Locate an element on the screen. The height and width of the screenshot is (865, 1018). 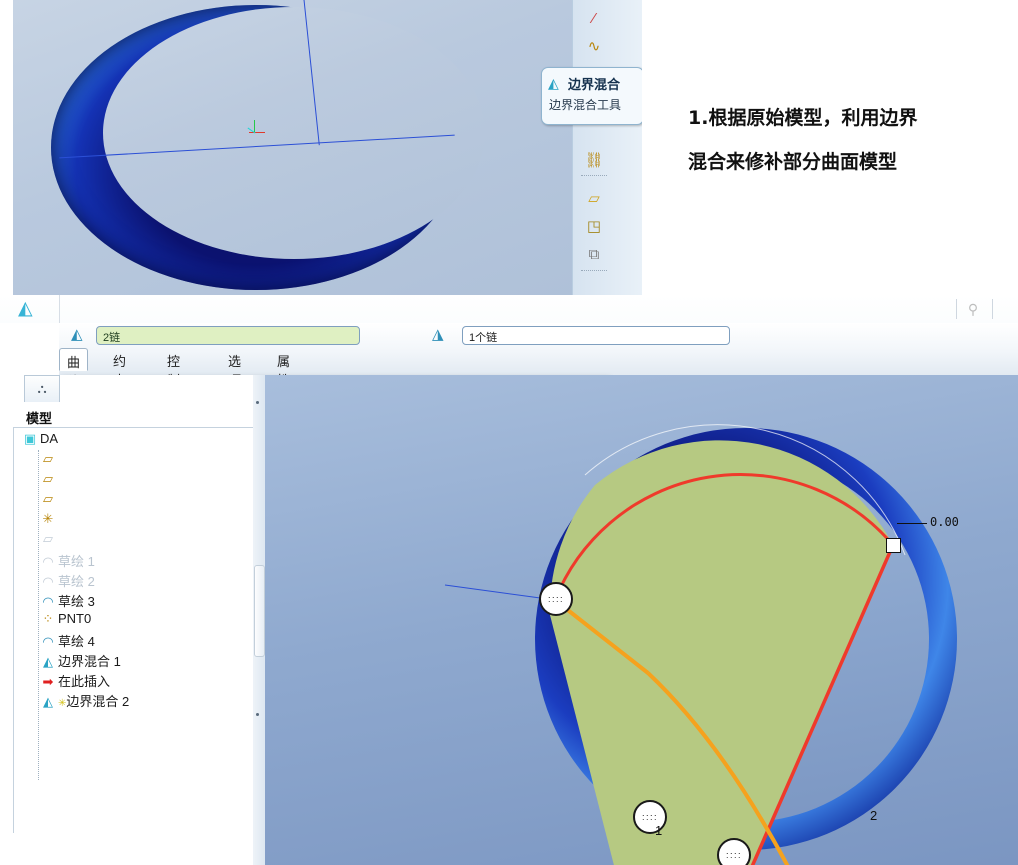
tree-item-label: 边界混合 1 is located at coordinates (89, 661).